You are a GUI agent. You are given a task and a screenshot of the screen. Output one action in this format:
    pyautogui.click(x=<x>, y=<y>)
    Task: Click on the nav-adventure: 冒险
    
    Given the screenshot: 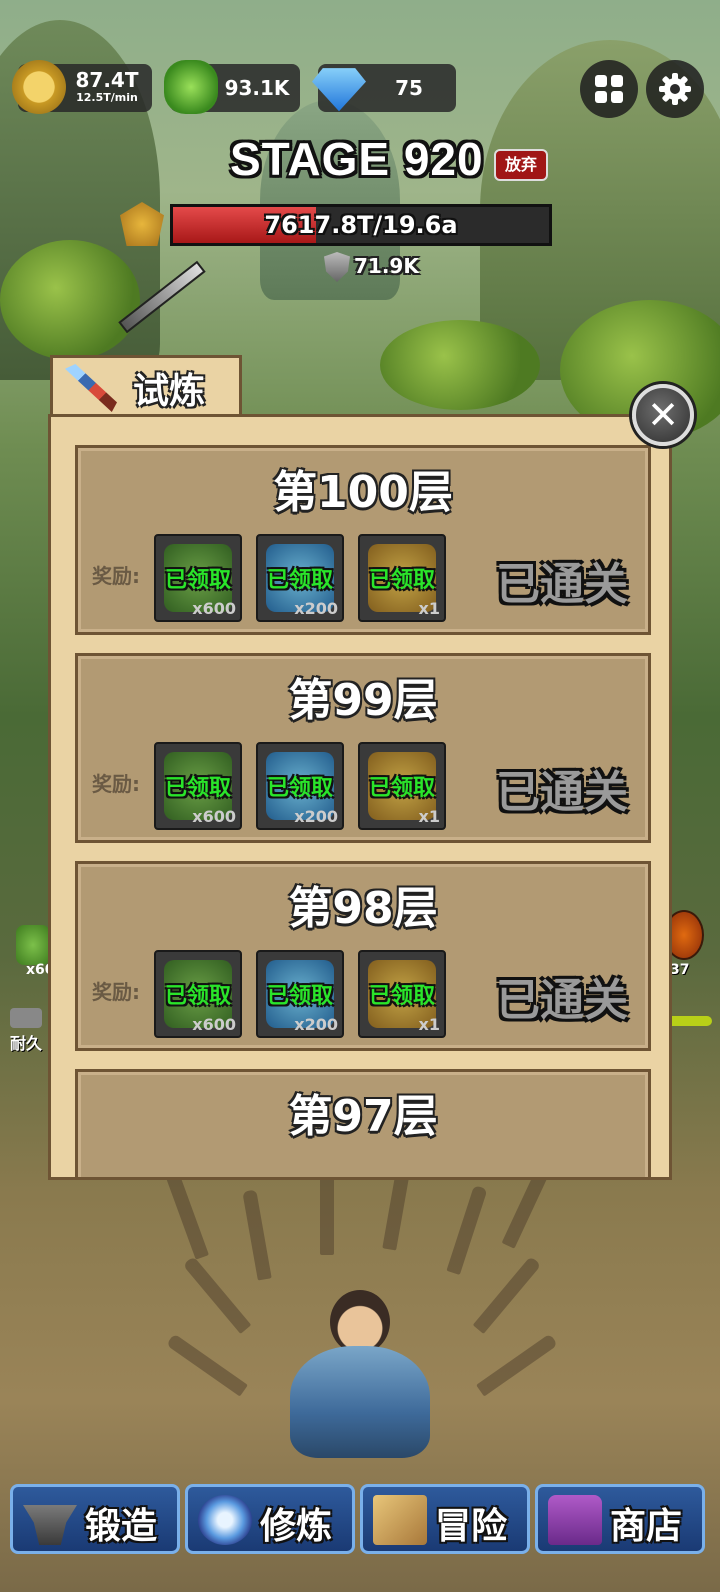 What is the action you would take?
    pyautogui.click(x=445, y=1519)
    